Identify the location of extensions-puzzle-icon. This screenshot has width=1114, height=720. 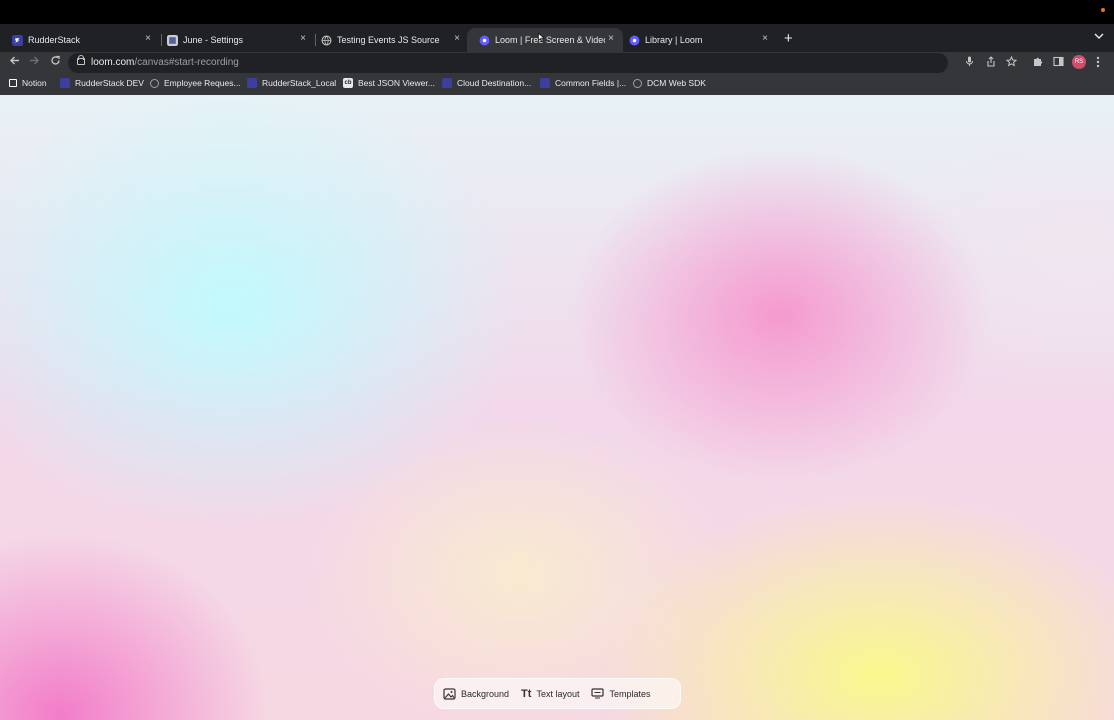
(1037, 63).